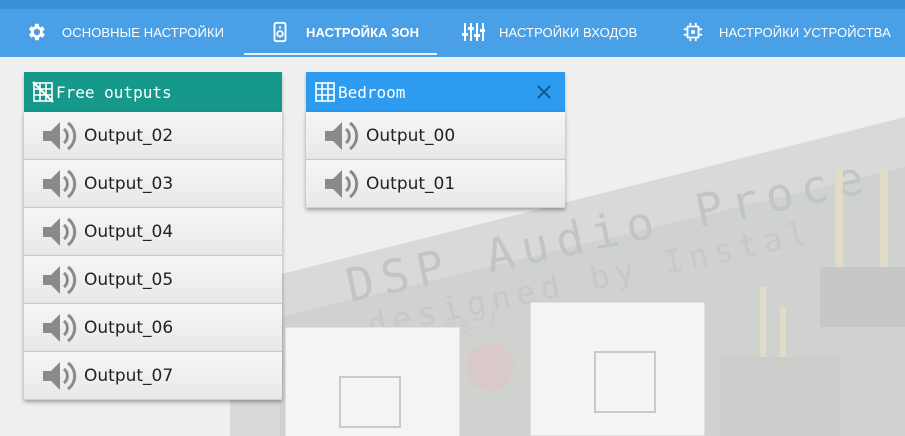  What do you see at coordinates (372, 92) in the screenshot?
I see `panel-title: Bedroom` at bounding box center [372, 92].